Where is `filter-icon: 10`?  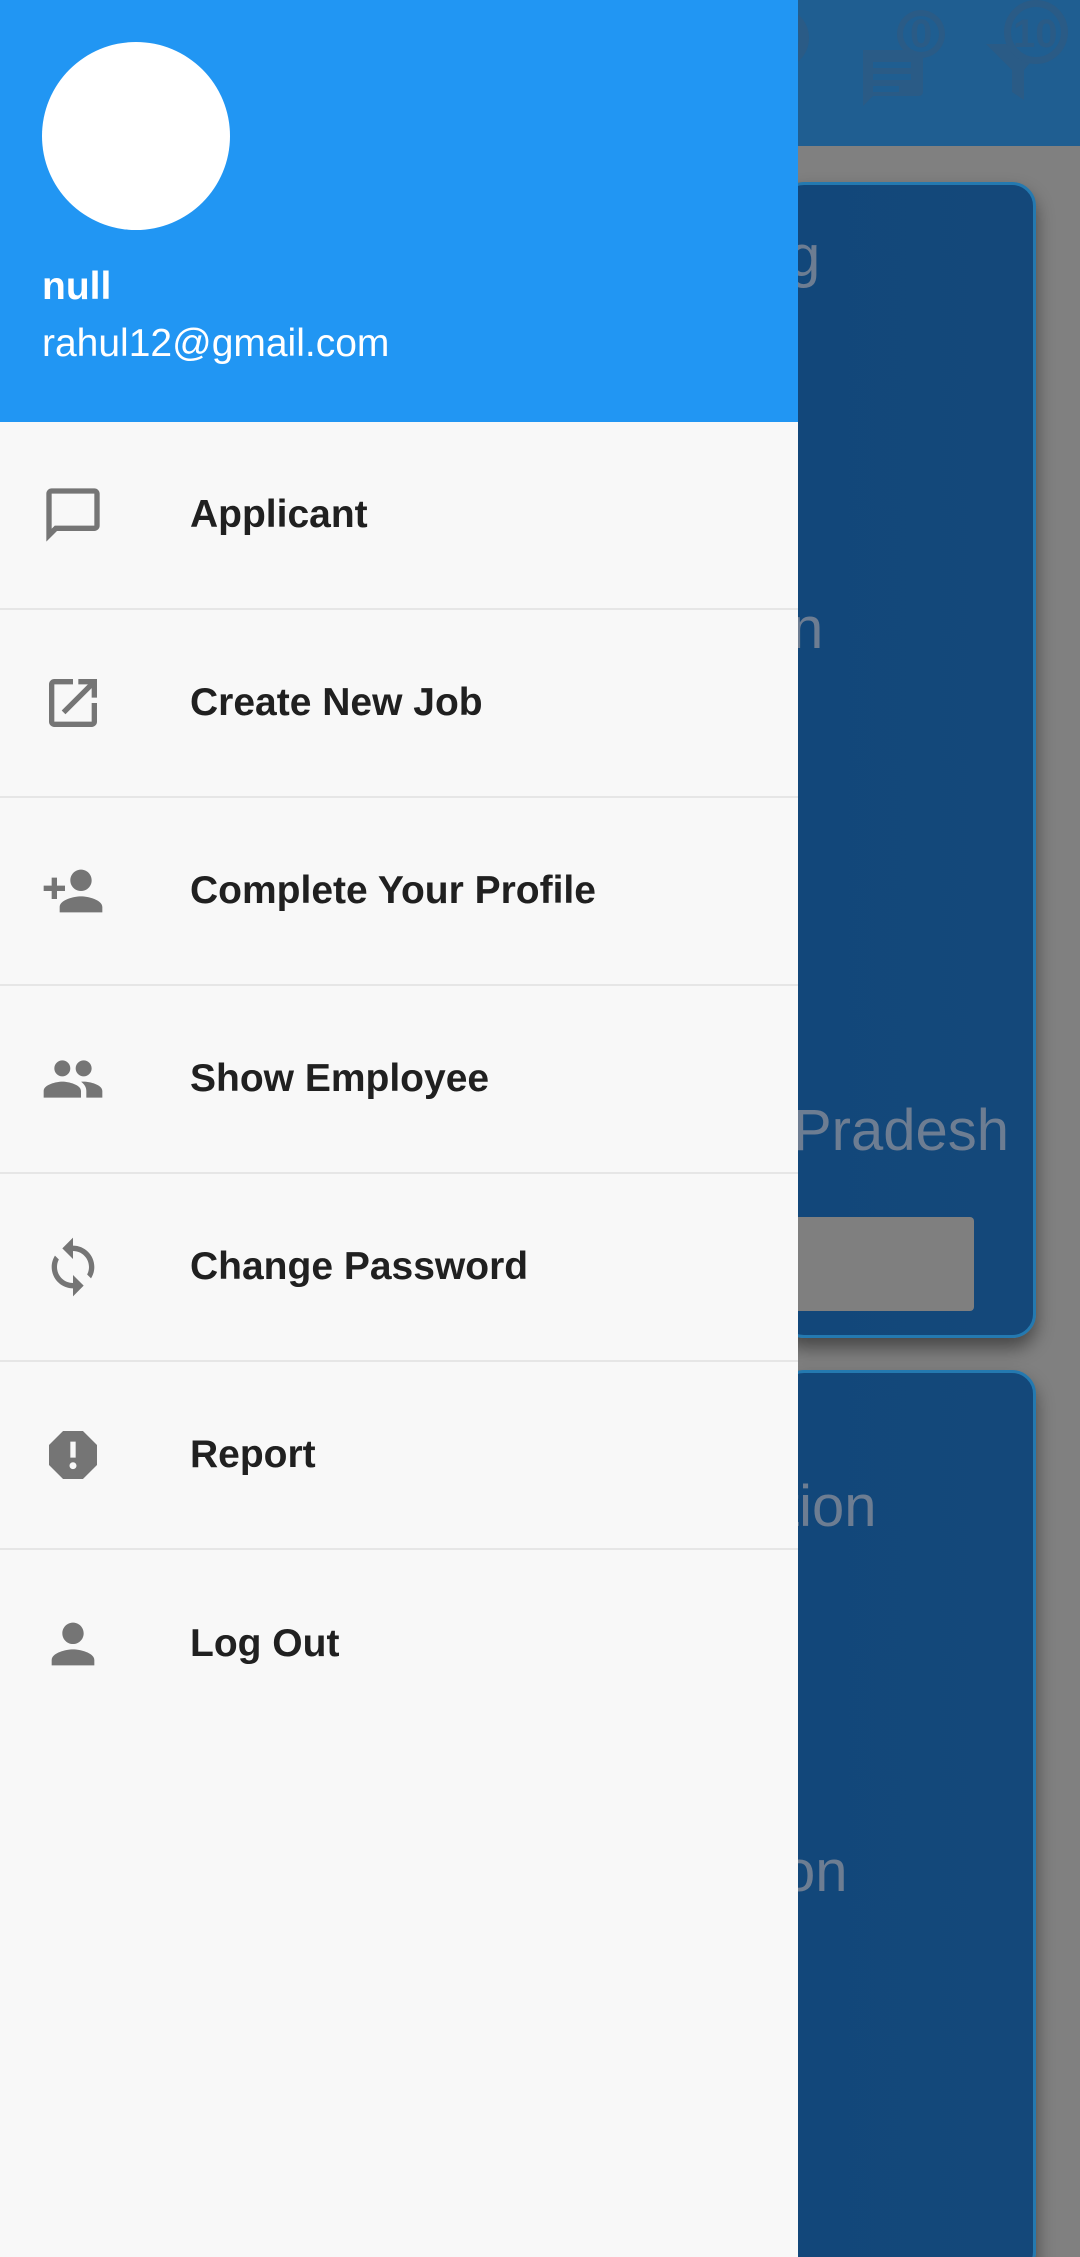
filter-icon: 10 is located at coordinates (1030, 55).